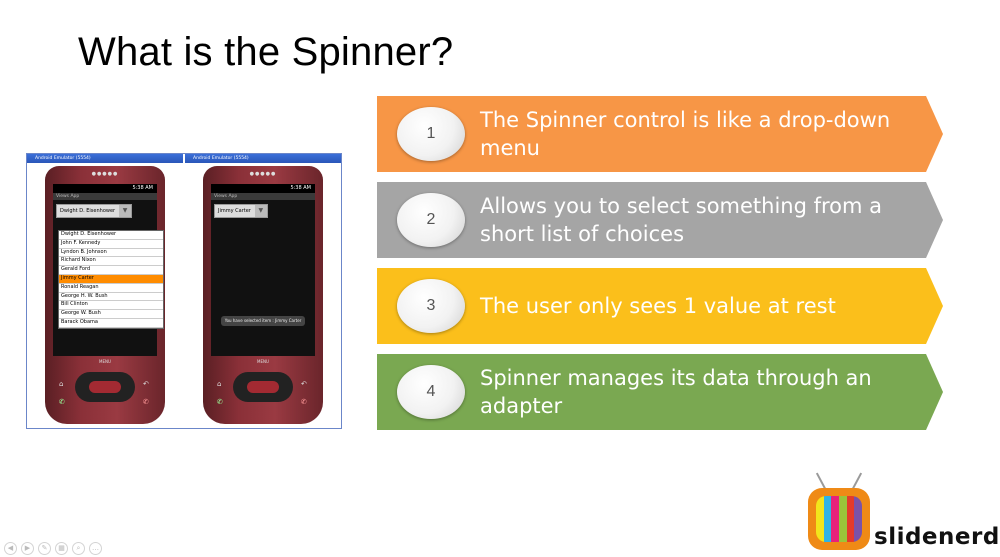 Image resolution: width=1000 pixels, height=557 pixels. Describe the element at coordinates (111, 288) in the screenshot. I see `dropdown-item: Ronald Reagan` at that location.